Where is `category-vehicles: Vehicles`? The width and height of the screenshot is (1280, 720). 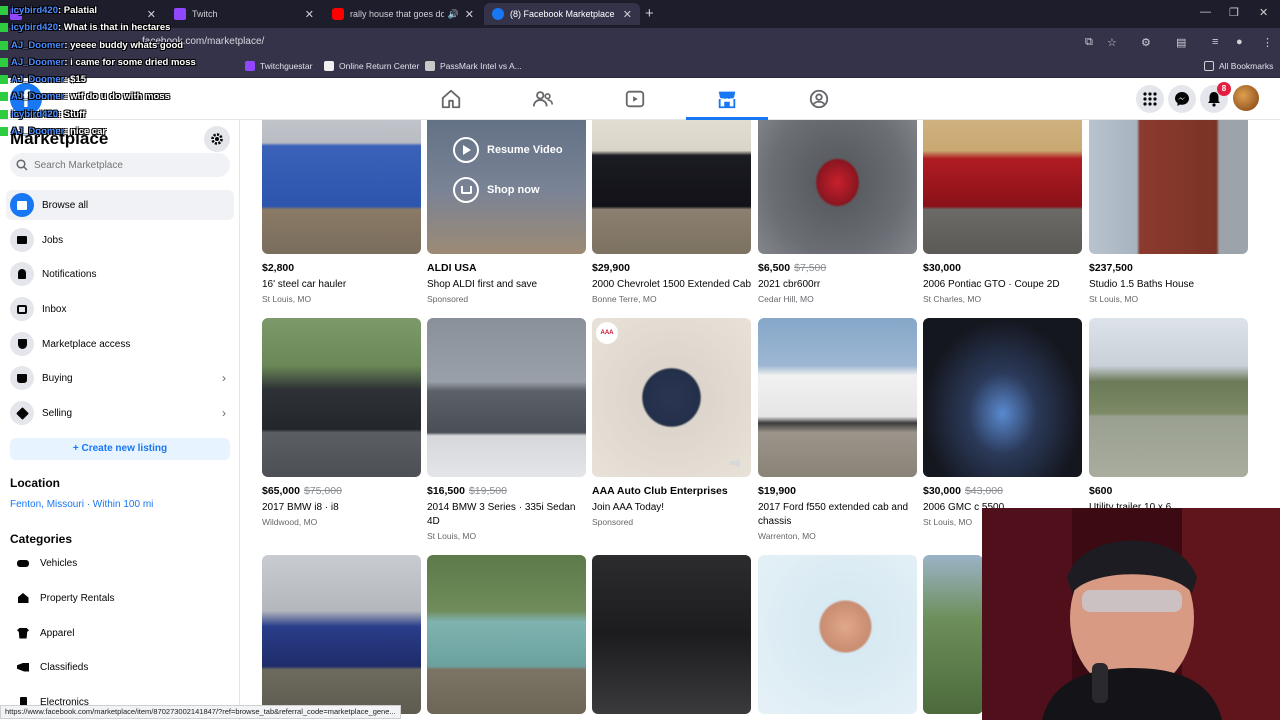
category-vehicles: Vehicles is located at coordinates (120, 563).